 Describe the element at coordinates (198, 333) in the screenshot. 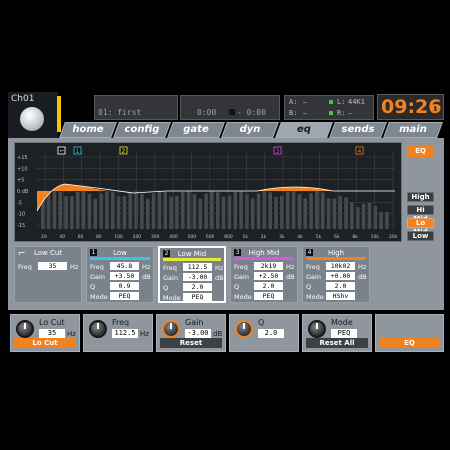

I see `encoder-value: -3.00` at that location.